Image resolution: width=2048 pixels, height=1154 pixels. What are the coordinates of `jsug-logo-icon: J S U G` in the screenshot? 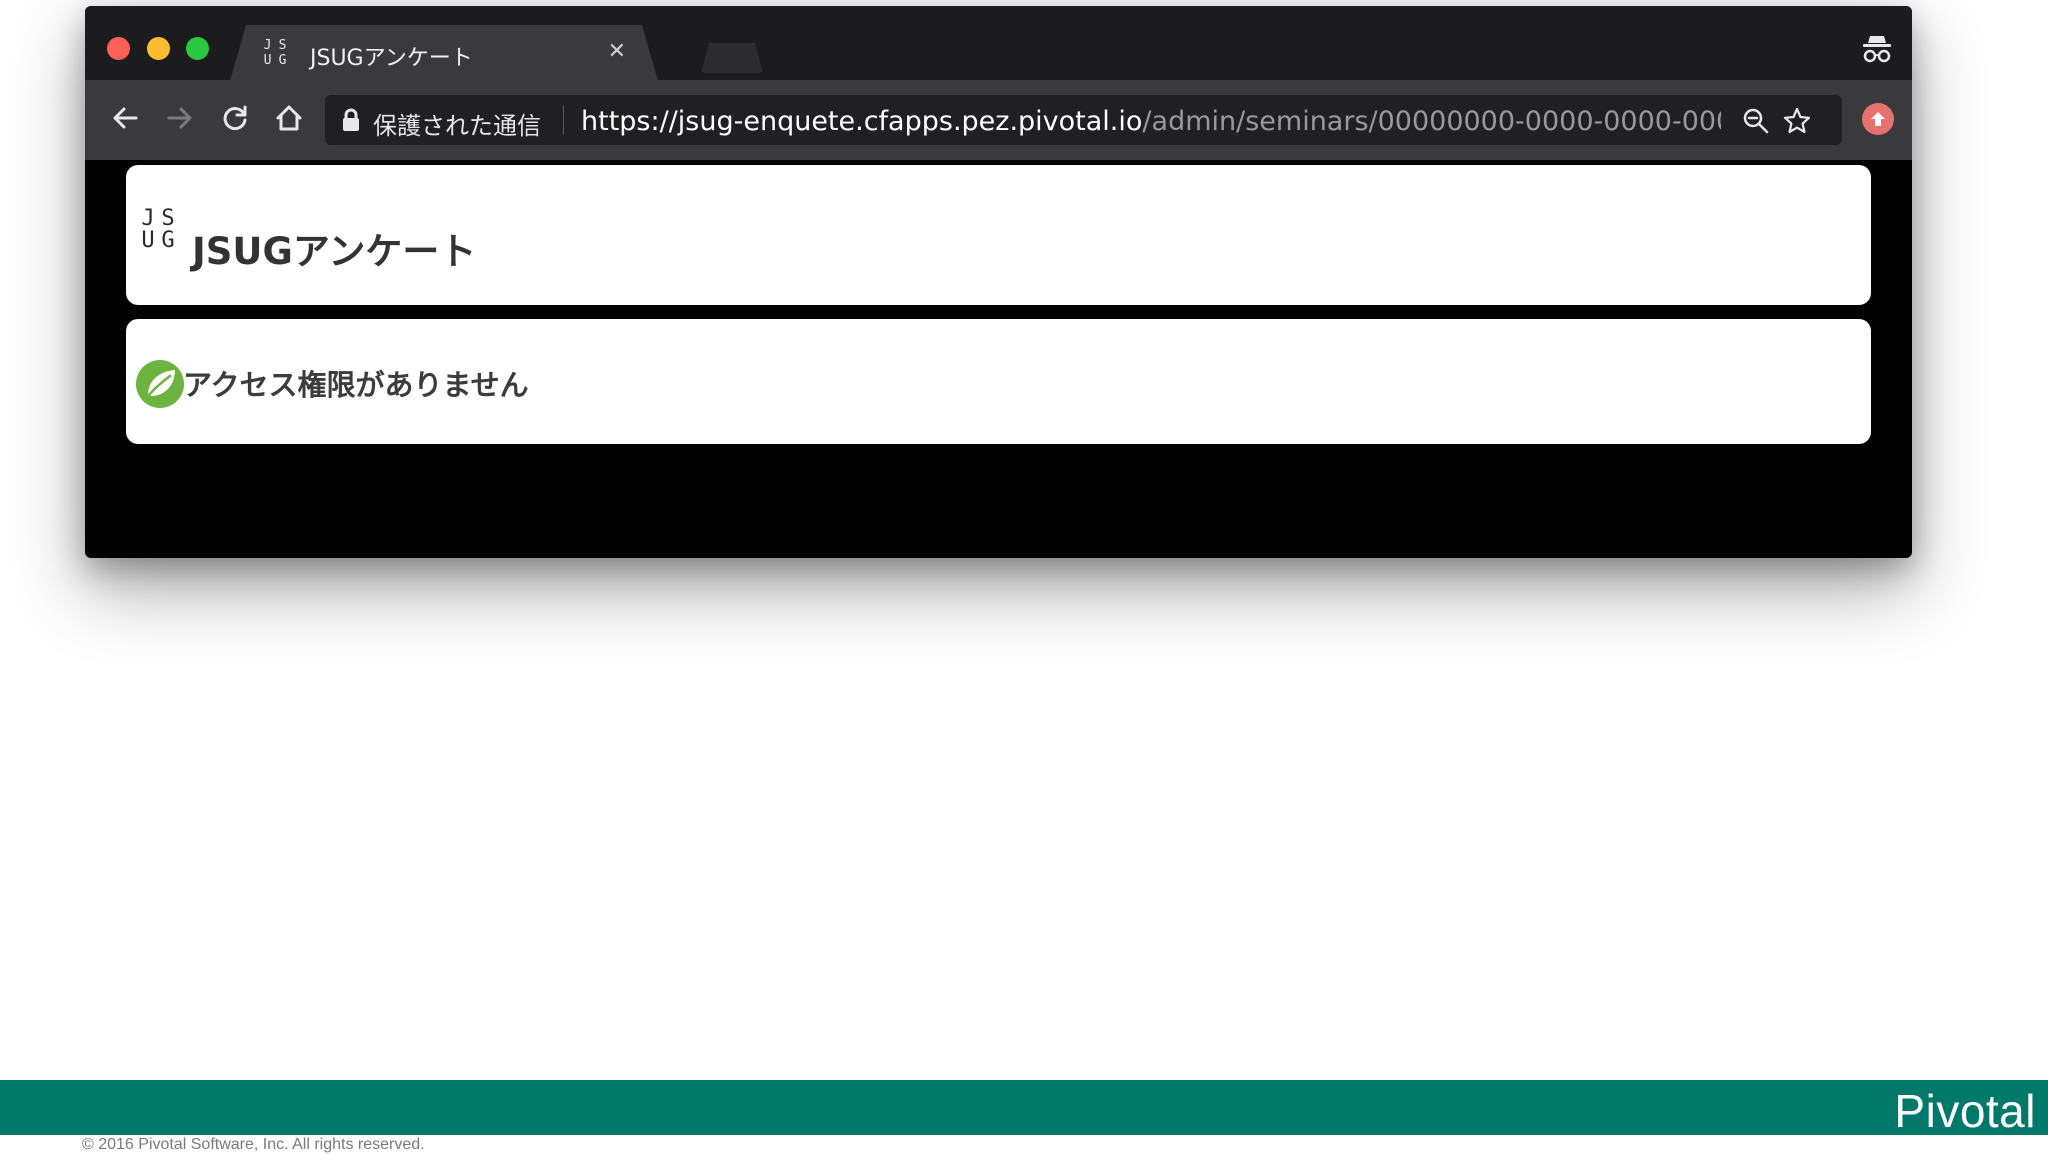 It's located at (158, 229).